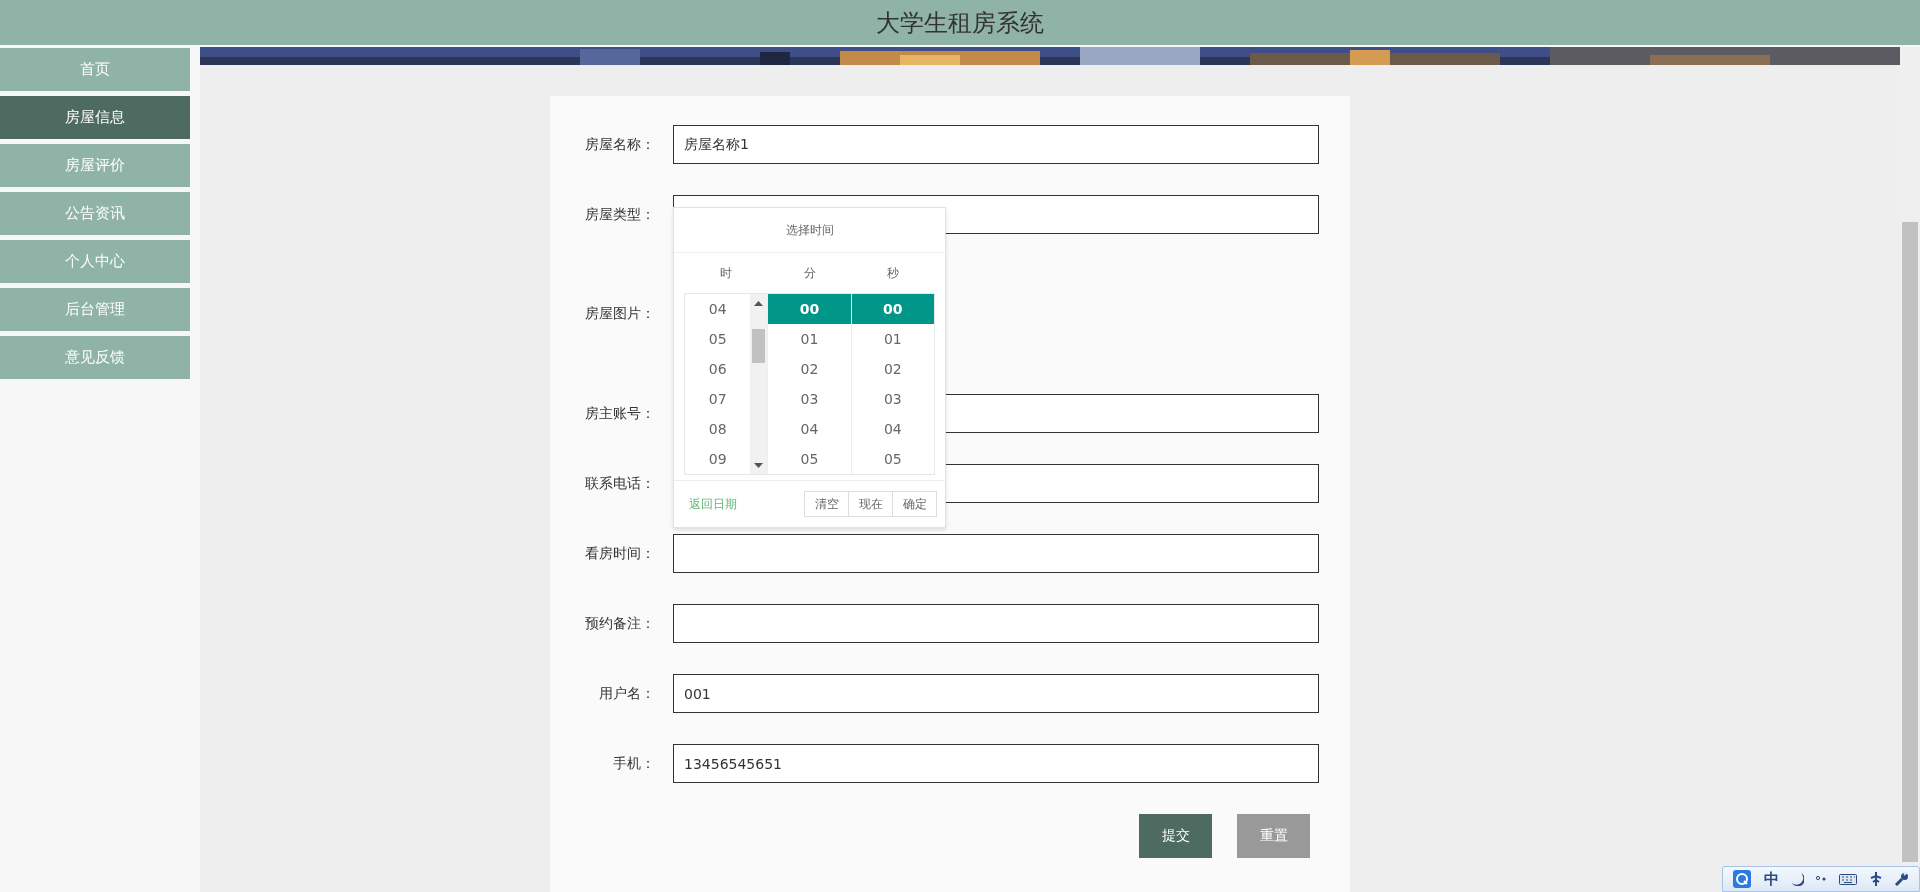  Describe the element at coordinates (996, 763) in the screenshot. I see `input-field: 13456545651` at that location.